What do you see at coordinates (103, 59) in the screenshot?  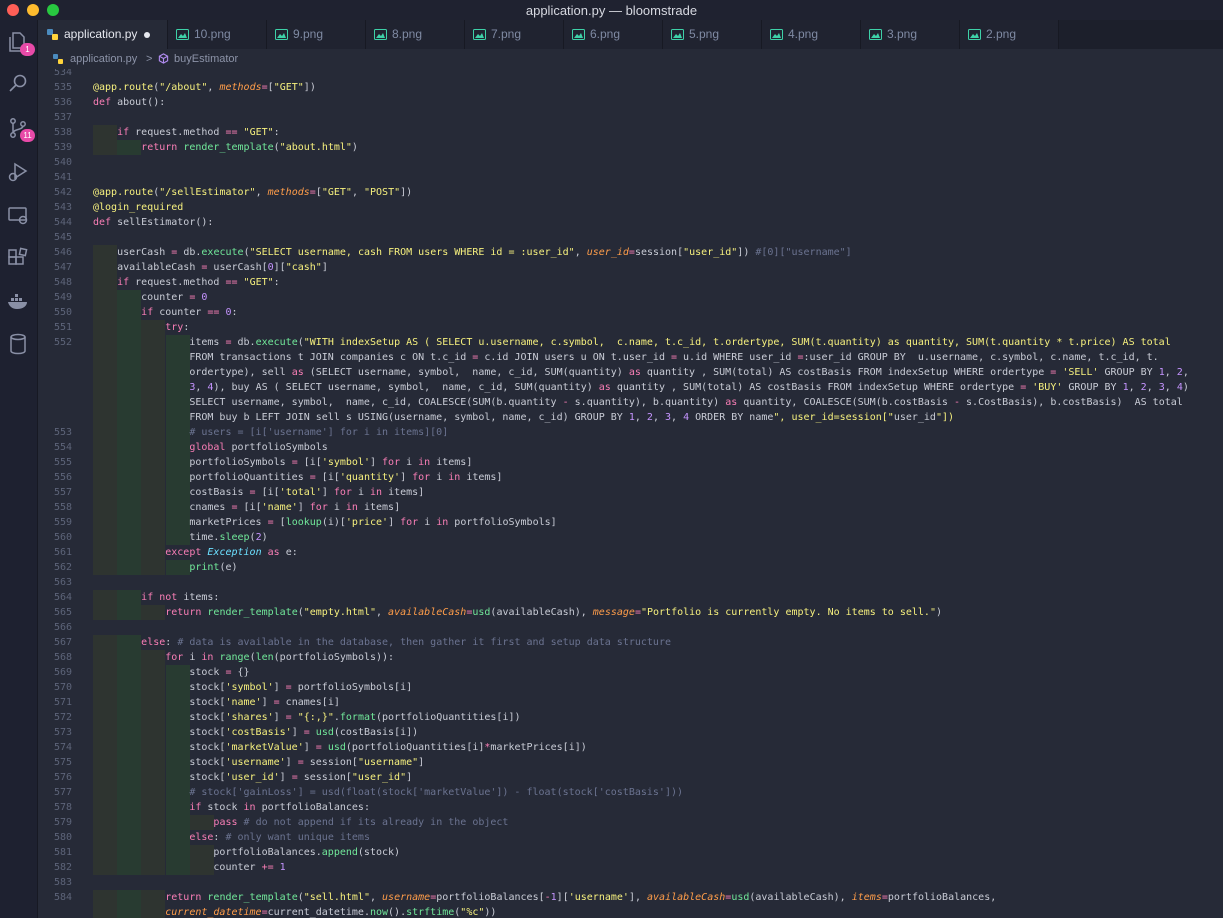 I see `breadcrumb-file: application.py` at bounding box center [103, 59].